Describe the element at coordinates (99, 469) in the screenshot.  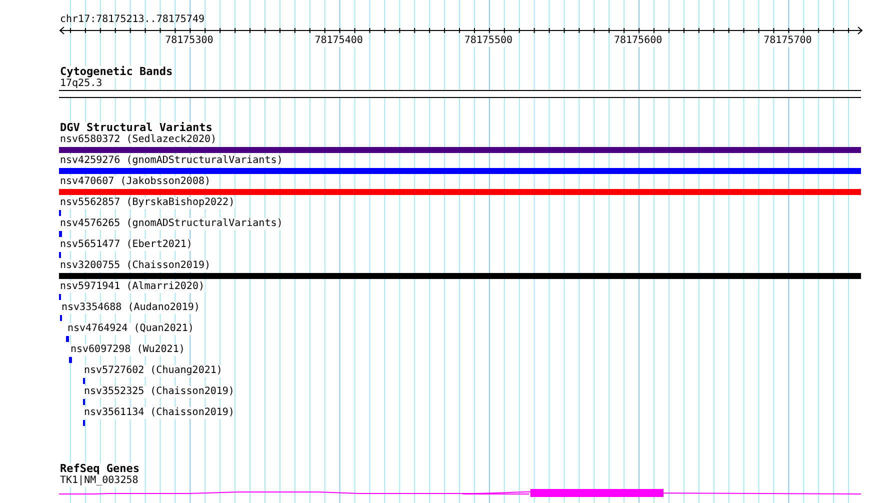
I see `track-title: RefSeq Genes` at that location.